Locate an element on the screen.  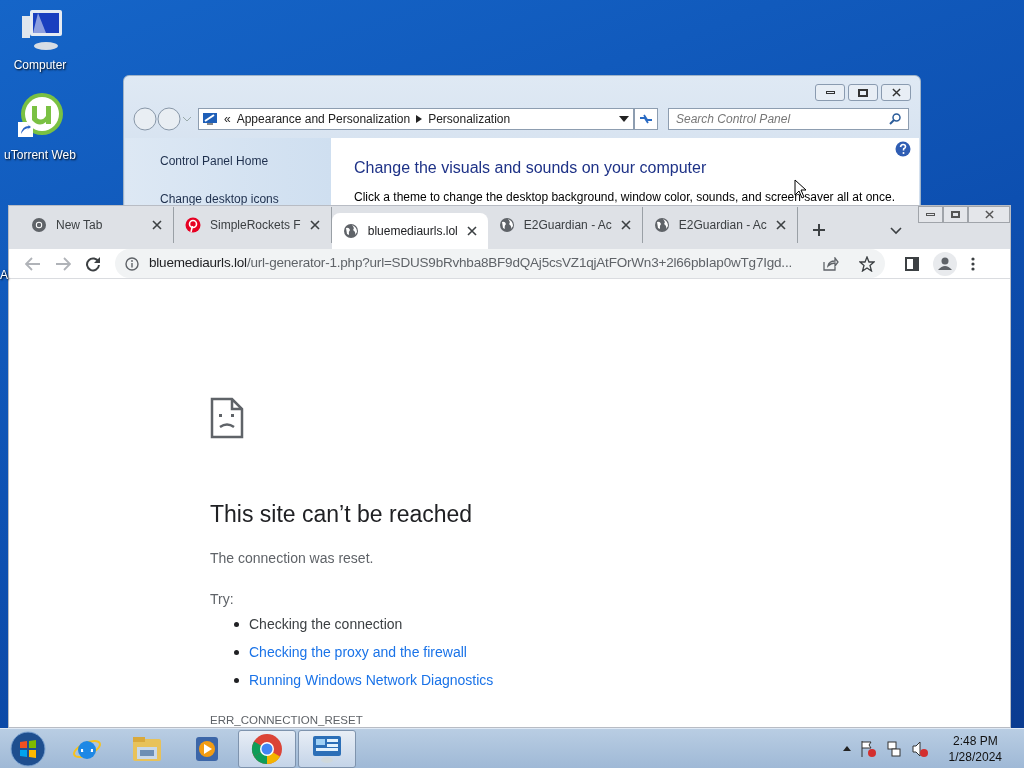
breadcrumb-item: Appearance and Personalization is located at coordinates (323, 119).